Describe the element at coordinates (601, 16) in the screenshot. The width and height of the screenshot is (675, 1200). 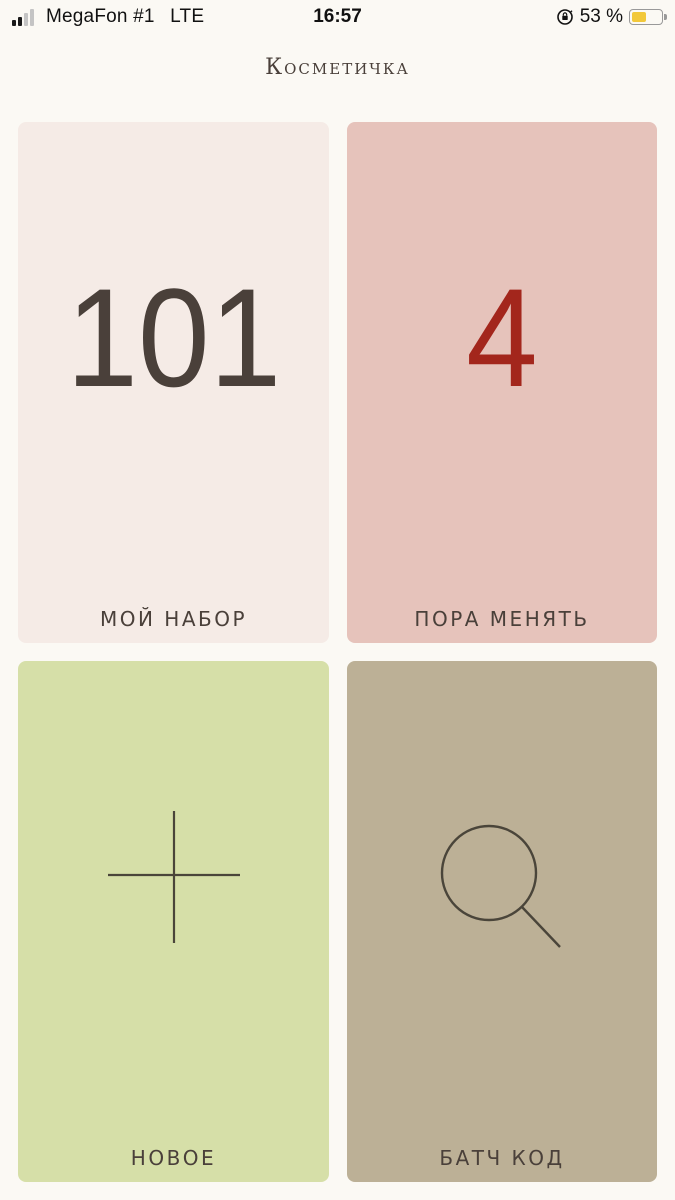
I see `battery-percent: 53 %` at that location.